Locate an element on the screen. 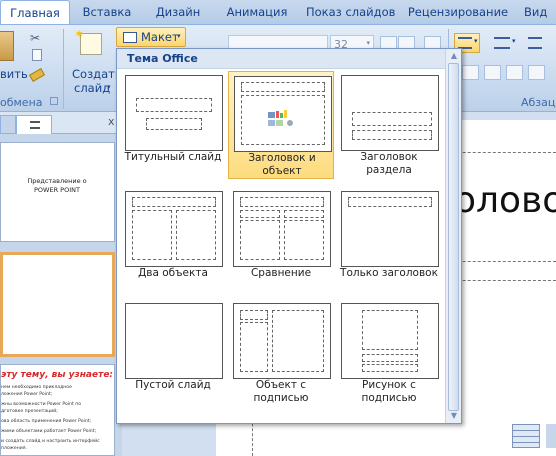 The image size is (556, 456). new-slide-label-2: слайд is located at coordinates (92, 88).